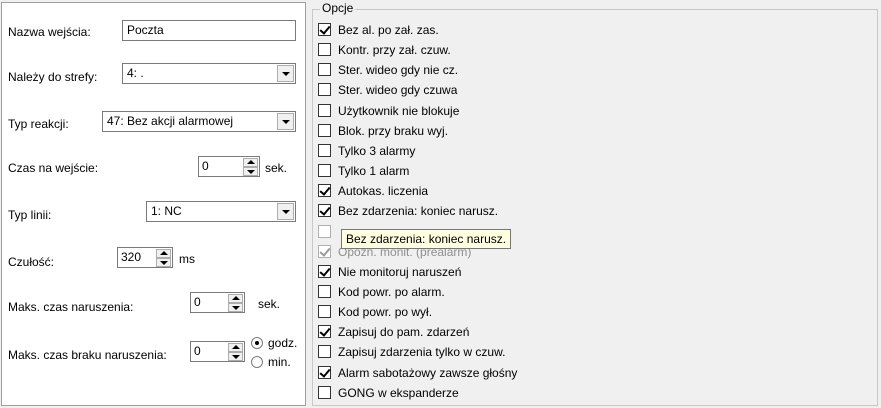  What do you see at coordinates (135, 73) in the screenshot?
I see `zone-select-value: 4: .` at bounding box center [135, 73].